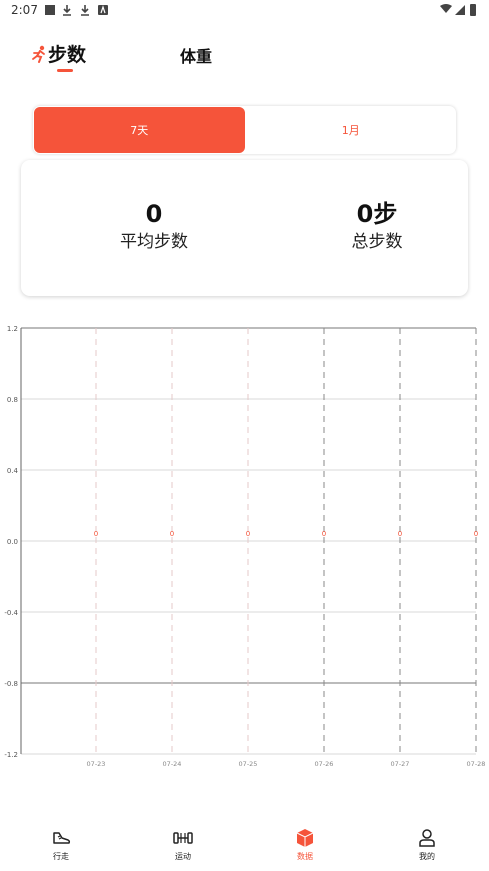 The width and height of the screenshot is (489, 871). What do you see at coordinates (67, 55) in the screenshot?
I see `tab-steps-label: 步数` at bounding box center [67, 55].